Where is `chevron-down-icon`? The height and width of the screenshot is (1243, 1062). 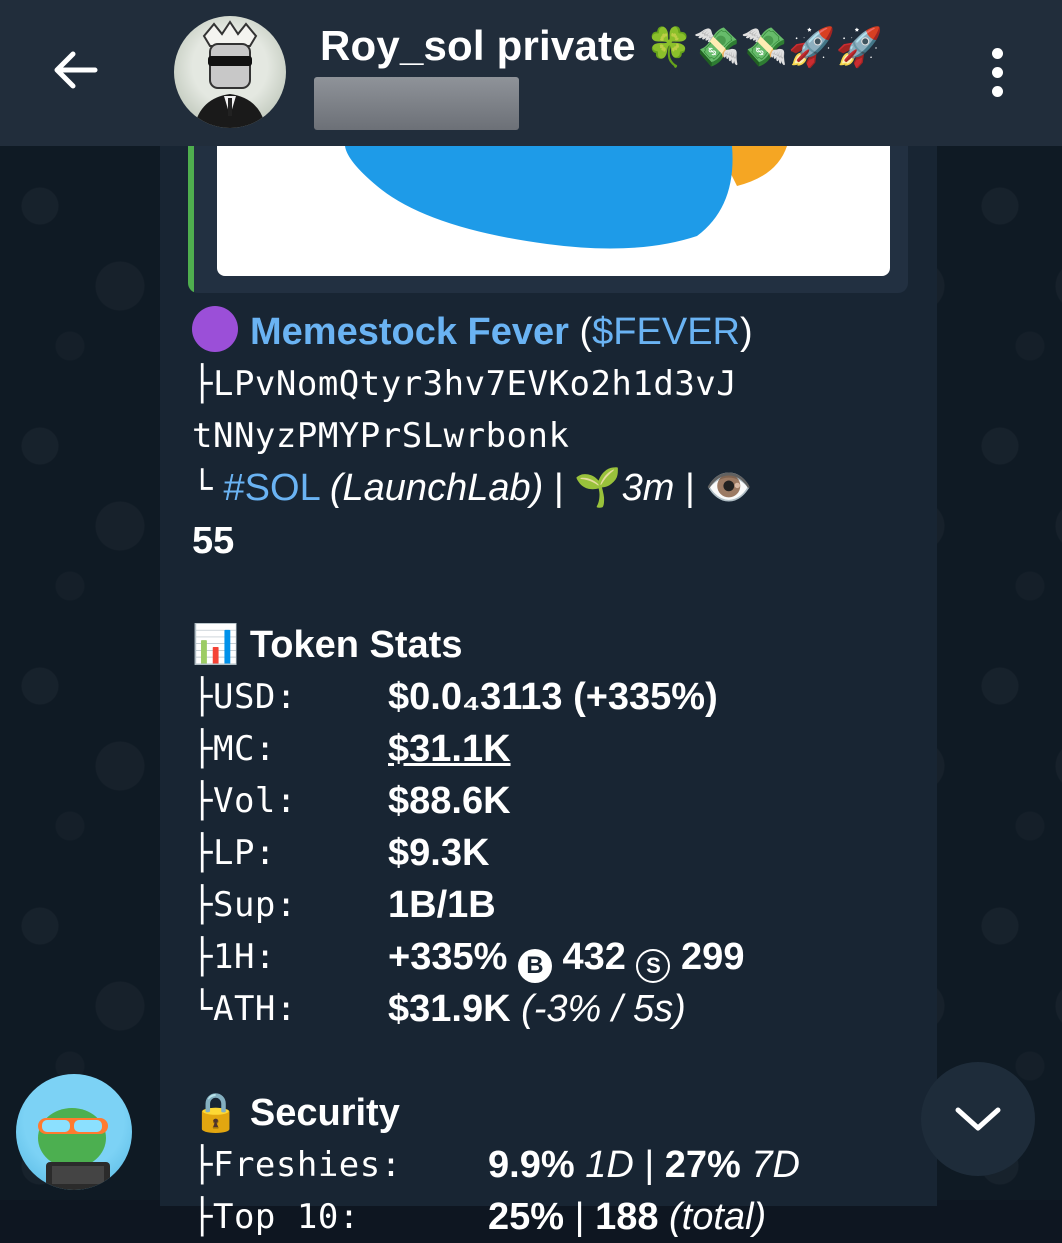 chevron-down-icon is located at coordinates (978, 1119).